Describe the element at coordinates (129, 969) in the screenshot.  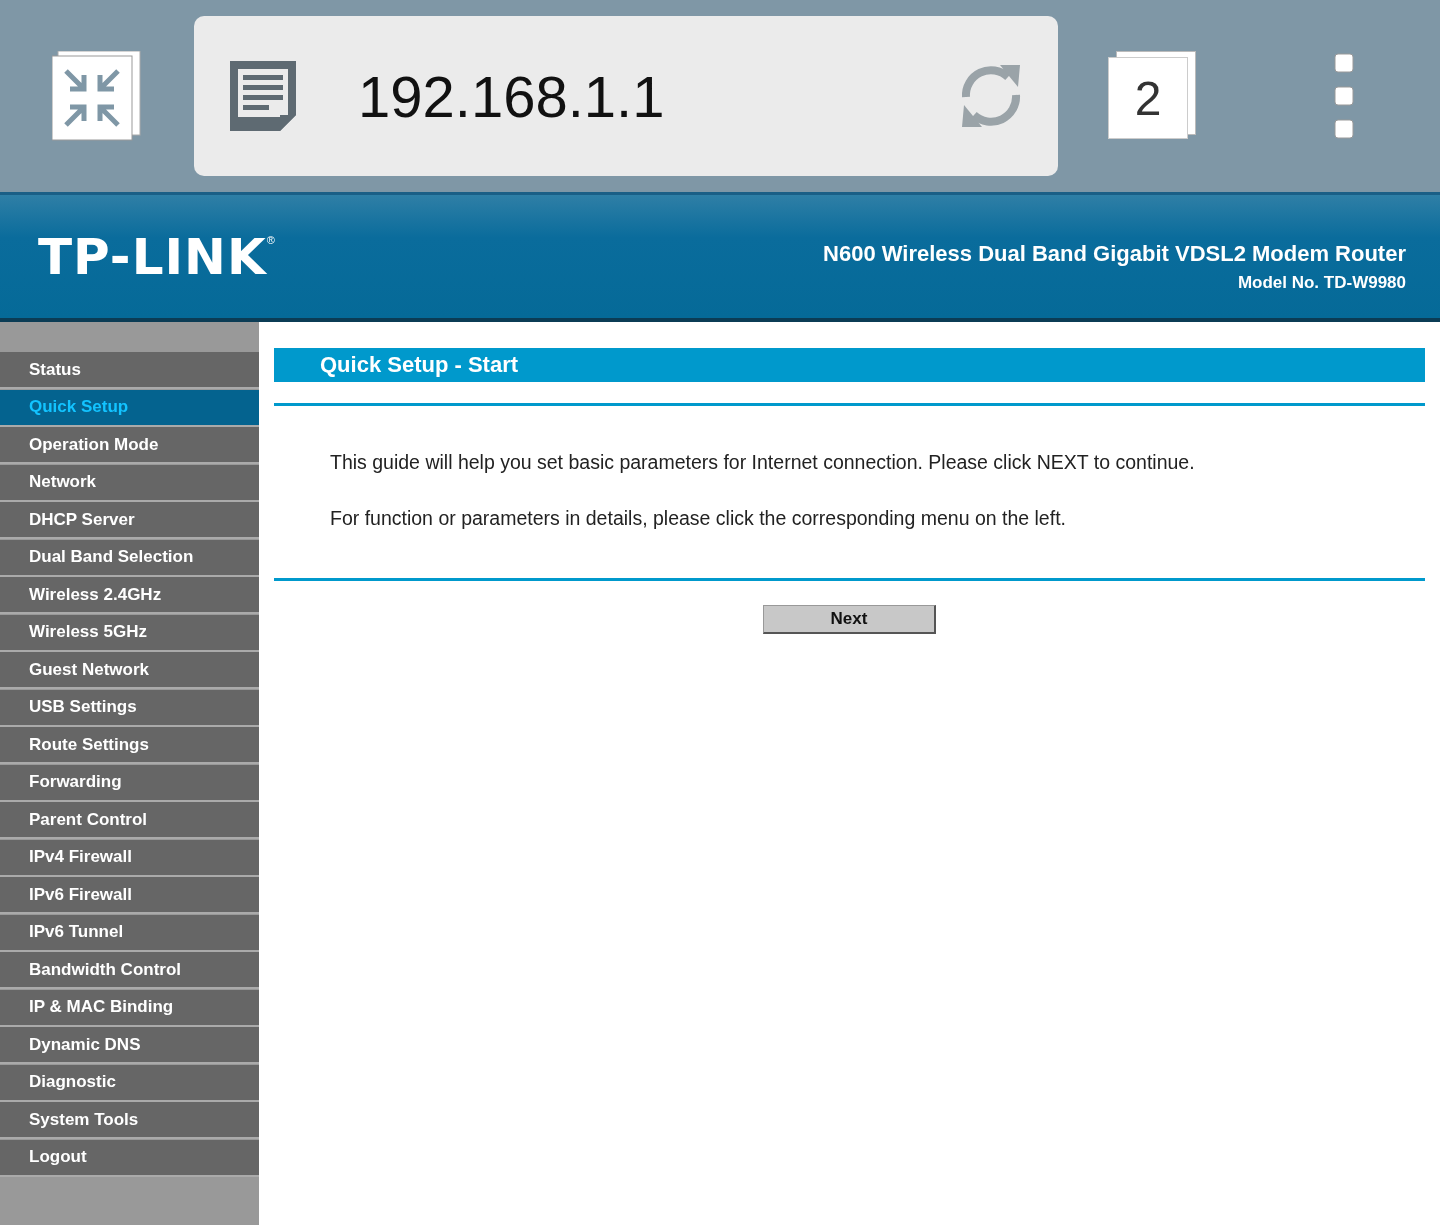
I see `menu-item: Bandwidth Control` at that location.